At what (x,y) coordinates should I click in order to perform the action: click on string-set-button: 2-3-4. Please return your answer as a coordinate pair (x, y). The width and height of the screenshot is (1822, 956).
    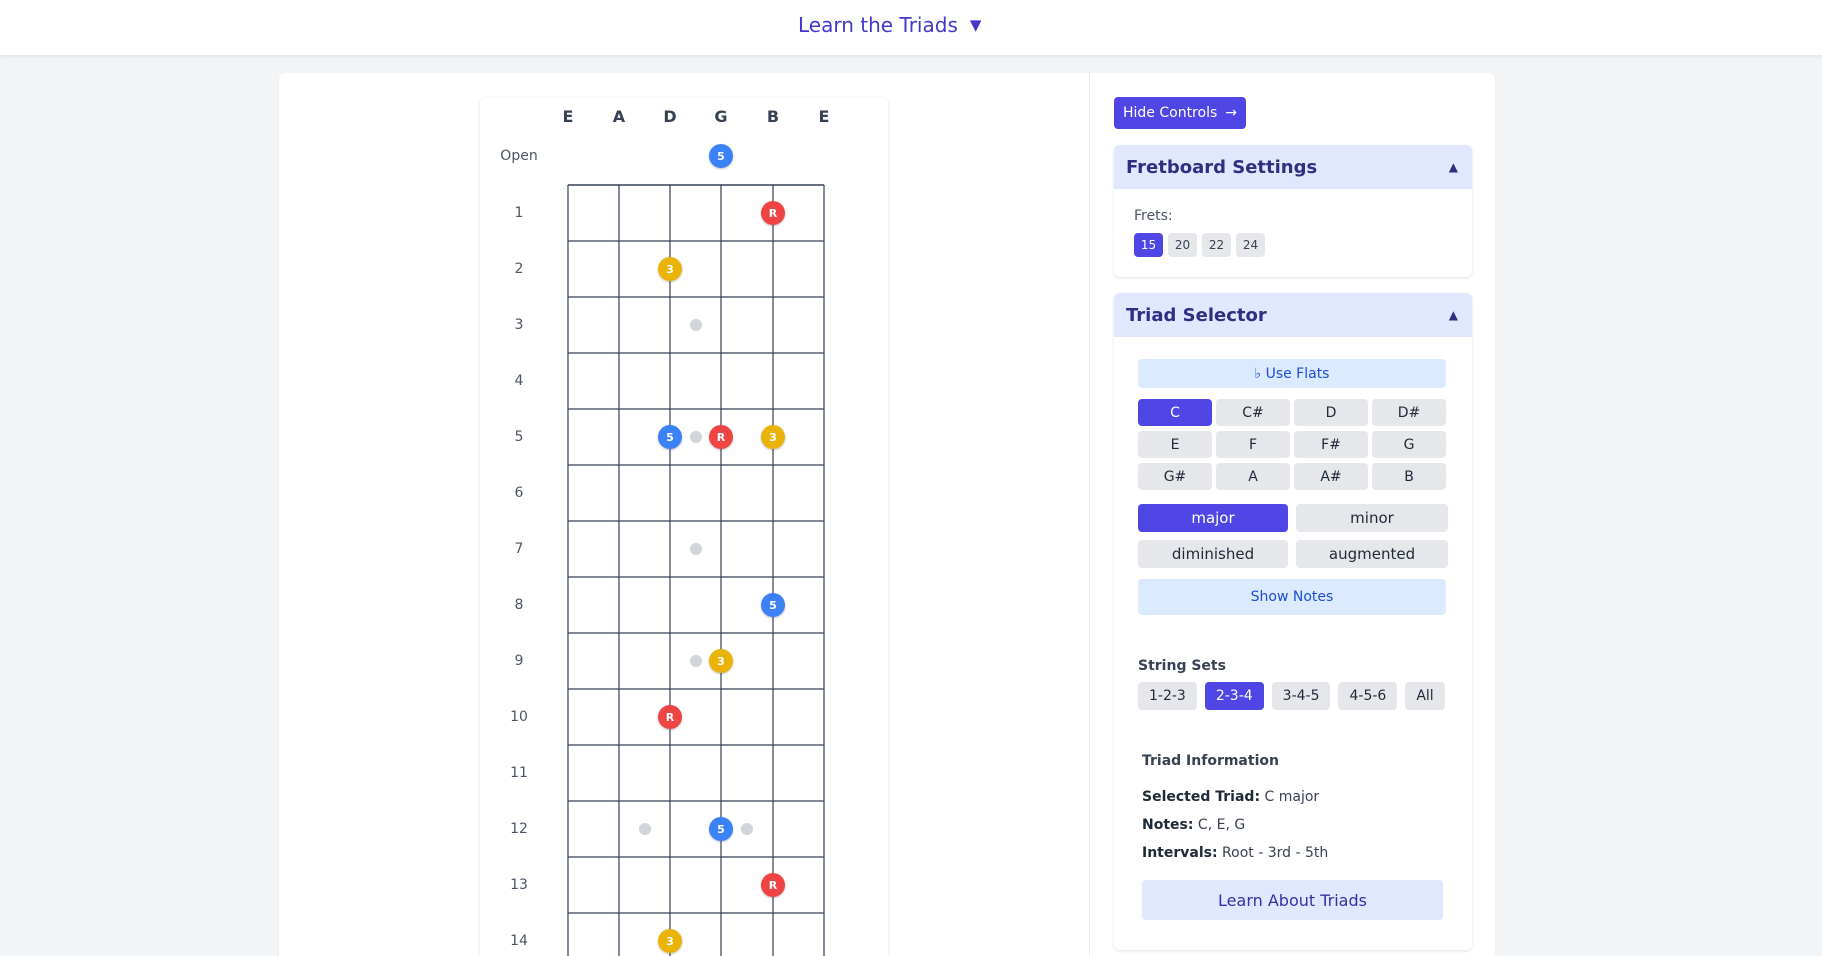
    Looking at the image, I should click on (1234, 696).